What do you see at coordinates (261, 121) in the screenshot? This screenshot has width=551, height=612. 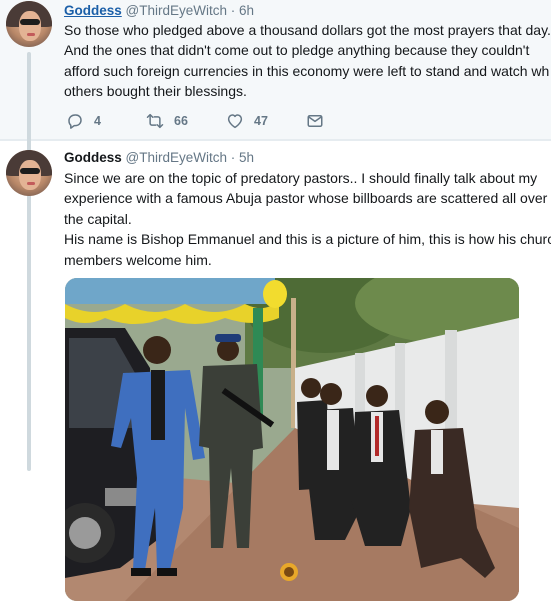 I see `like-count: 47` at bounding box center [261, 121].